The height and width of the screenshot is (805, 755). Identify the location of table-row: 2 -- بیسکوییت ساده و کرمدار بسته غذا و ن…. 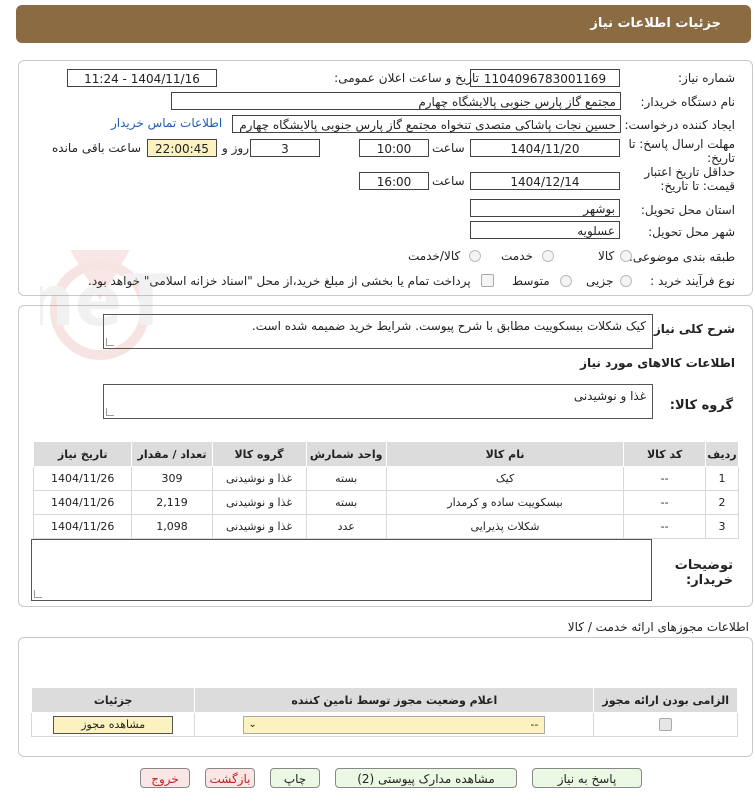
(385, 502).